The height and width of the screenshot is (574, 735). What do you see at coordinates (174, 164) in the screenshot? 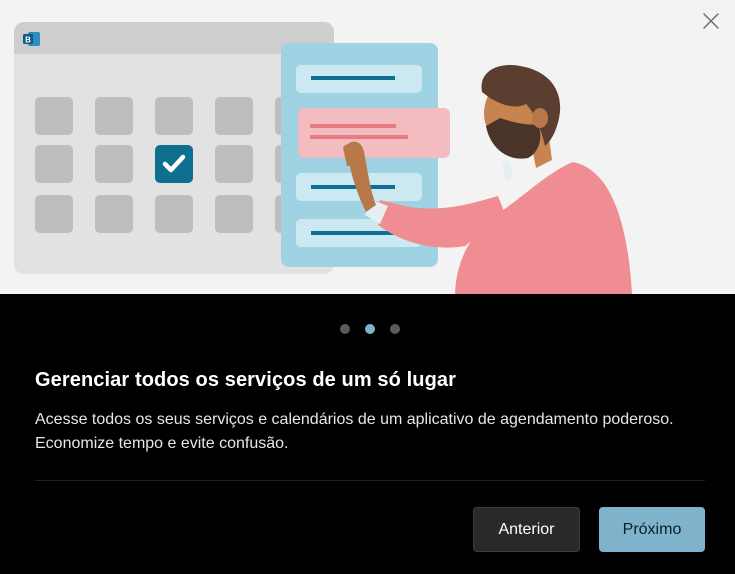
I see `checked-day-icon` at bounding box center [174, 164].